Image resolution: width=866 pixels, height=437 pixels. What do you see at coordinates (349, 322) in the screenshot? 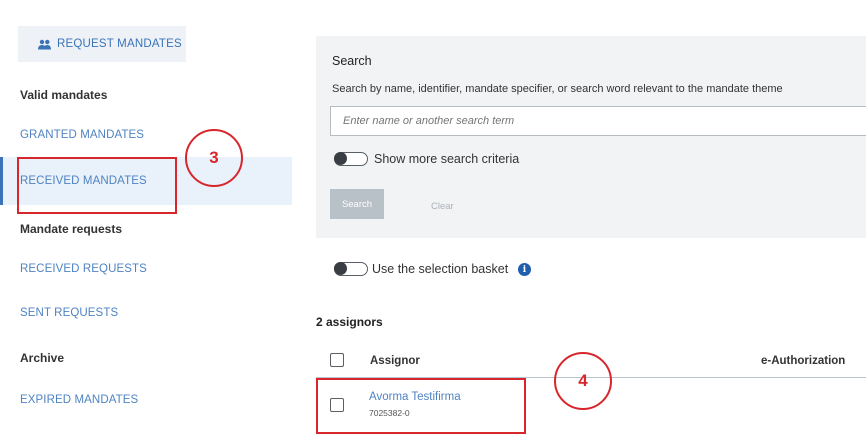
I see `assignor-count: 2 assignors` at bounding box center [349, 322].